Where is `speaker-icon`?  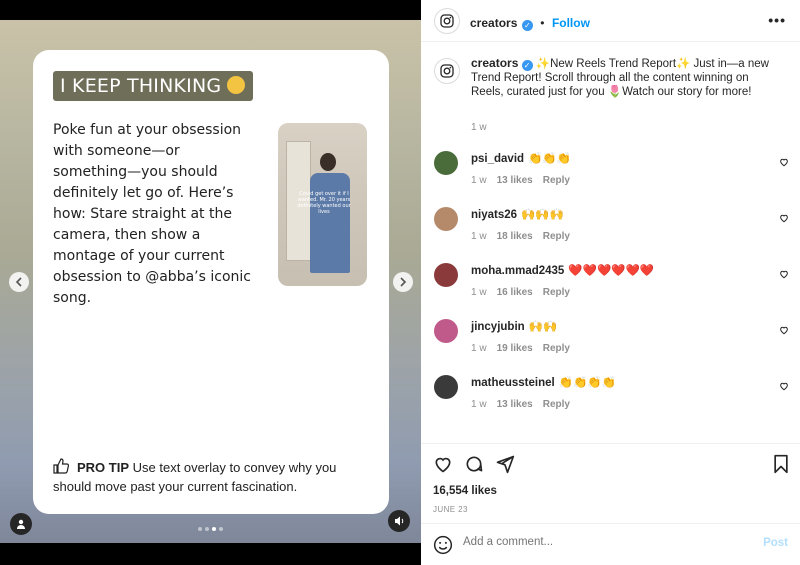 speaker-icon is located at coordinates (398, 521).